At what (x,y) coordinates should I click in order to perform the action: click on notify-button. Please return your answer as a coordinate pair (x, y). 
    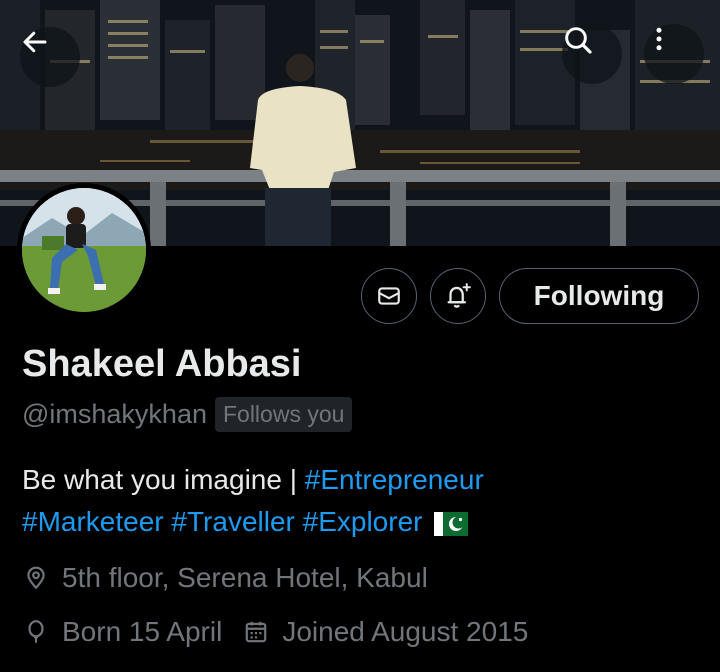
    Looking at the image, I should click on (458, 296).